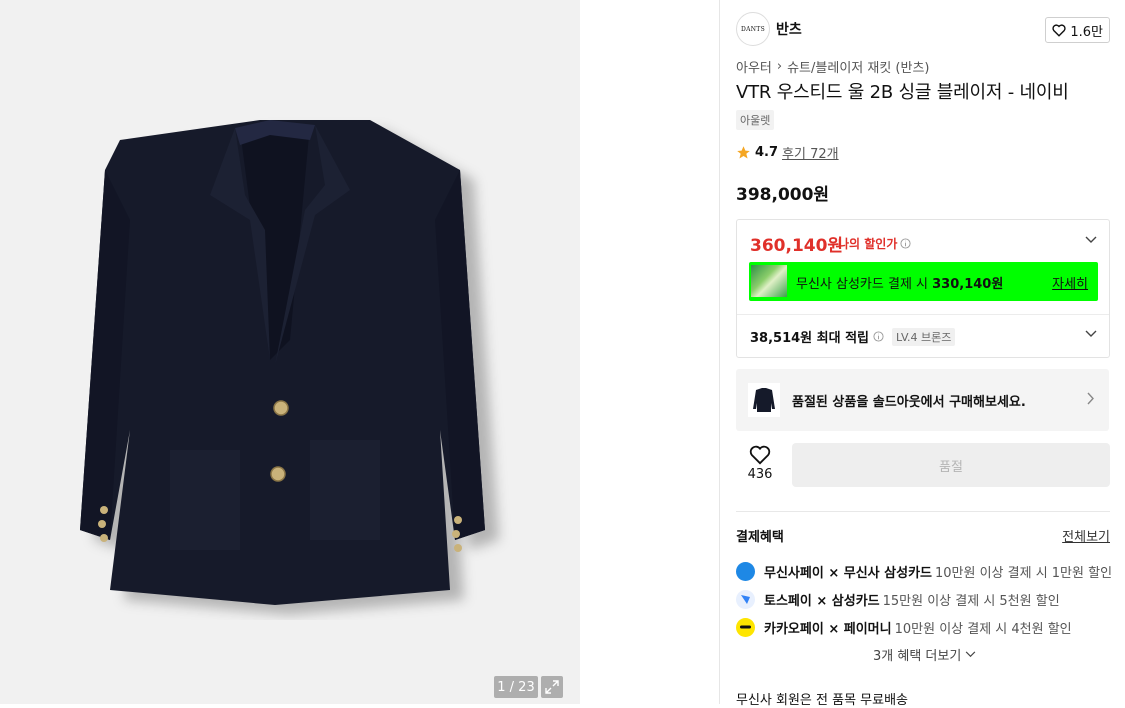 This screenshot has width=1125, height=708. I want to click on rating-row: 4.7 후기 72개, so click(787, 152).